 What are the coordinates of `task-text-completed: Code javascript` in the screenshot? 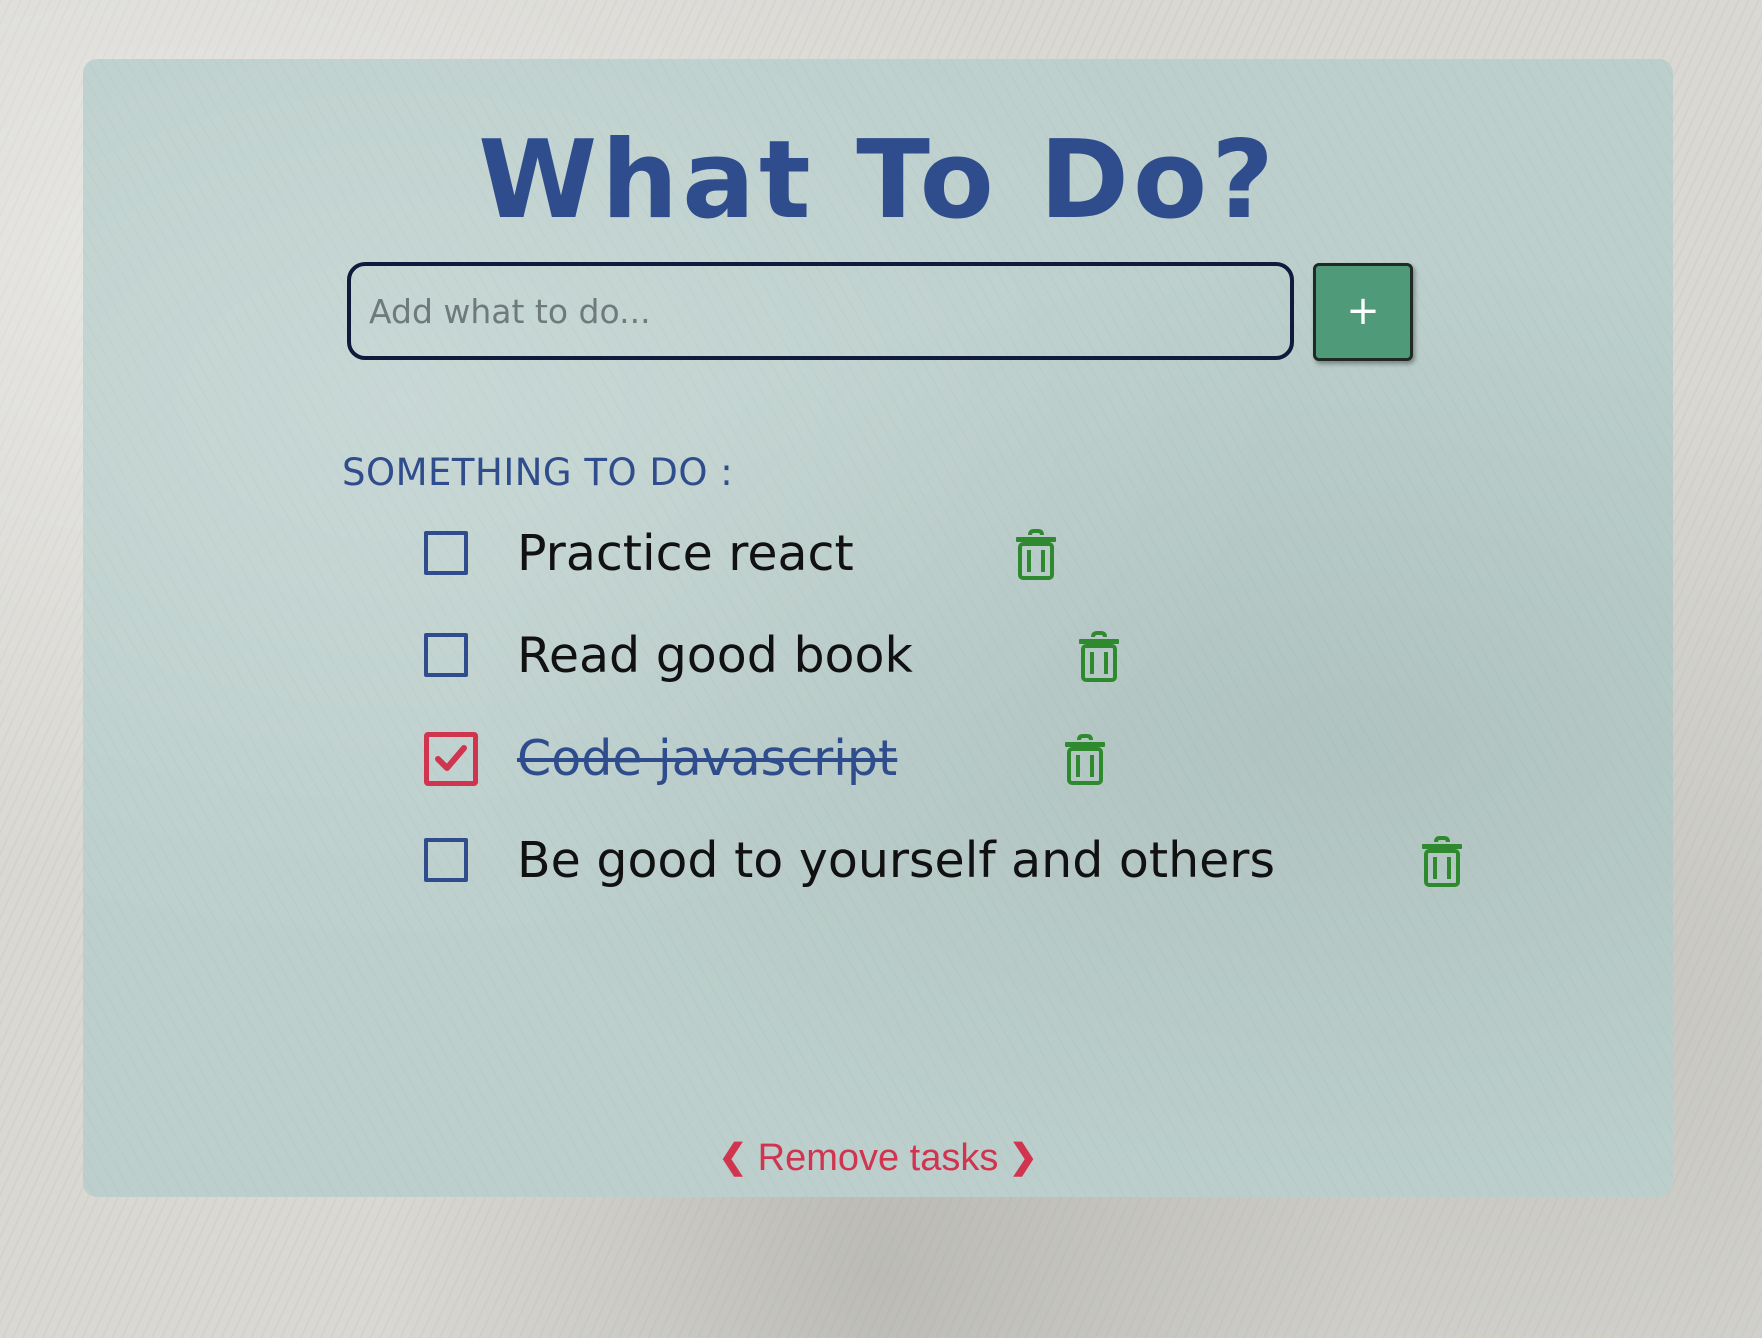 It's located at (707, 758).